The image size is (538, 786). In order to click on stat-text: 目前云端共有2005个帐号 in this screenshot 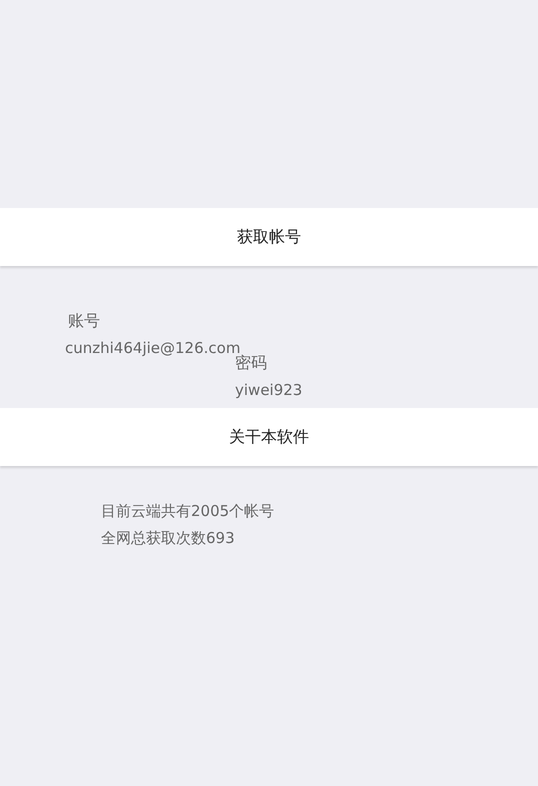, I will do `click(187, 511)`.